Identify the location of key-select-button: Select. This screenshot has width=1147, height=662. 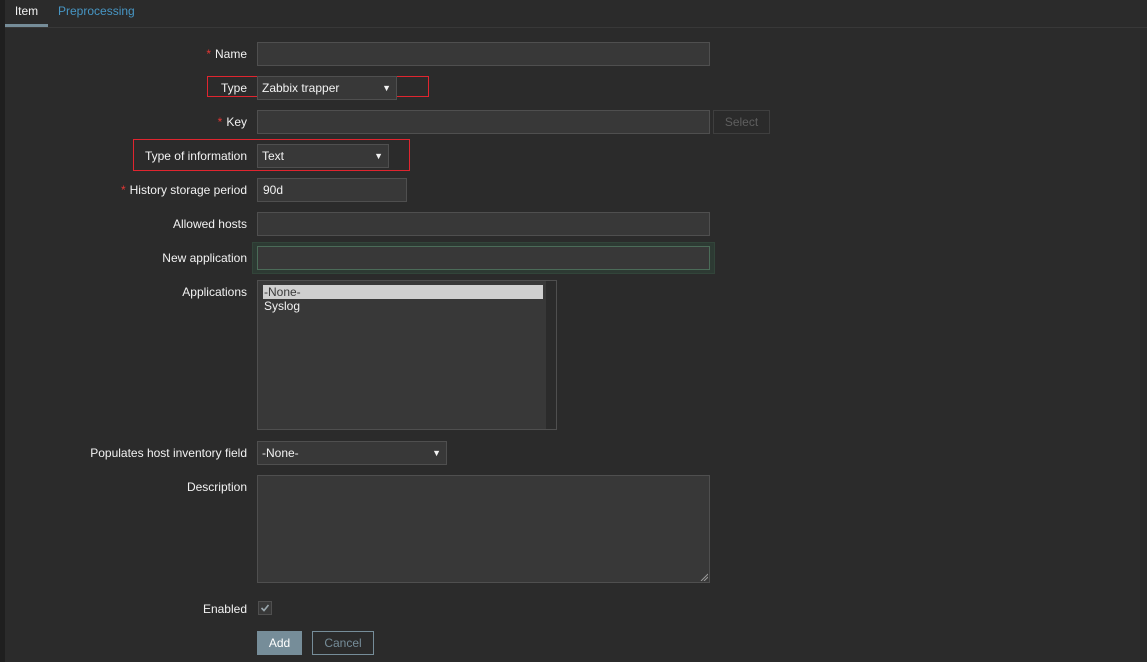
(741, 122).